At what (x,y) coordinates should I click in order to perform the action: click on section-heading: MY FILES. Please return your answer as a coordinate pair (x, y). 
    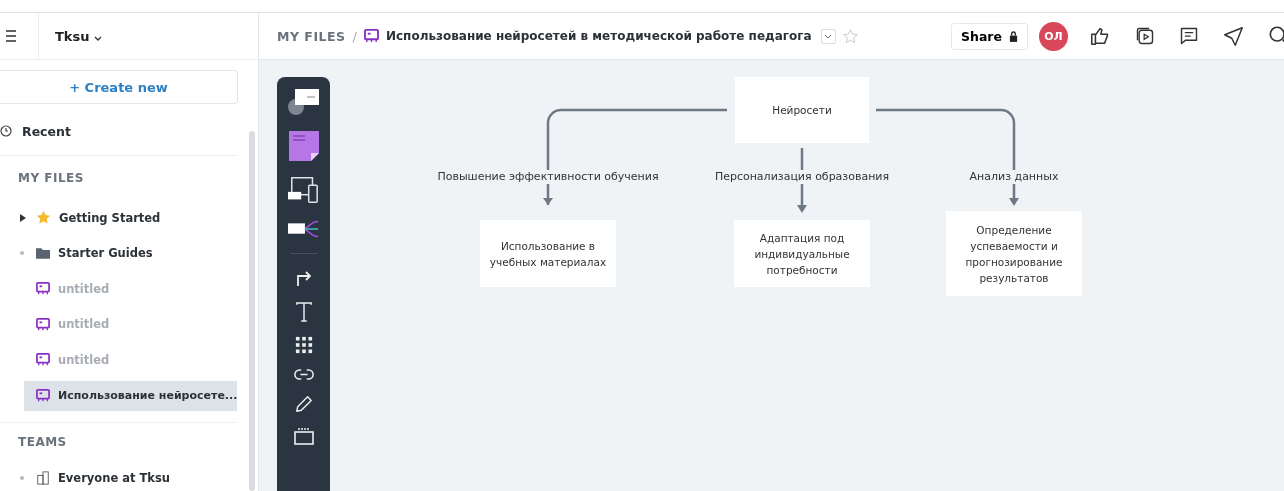
    Looking at the image, I should click on (51, 178).